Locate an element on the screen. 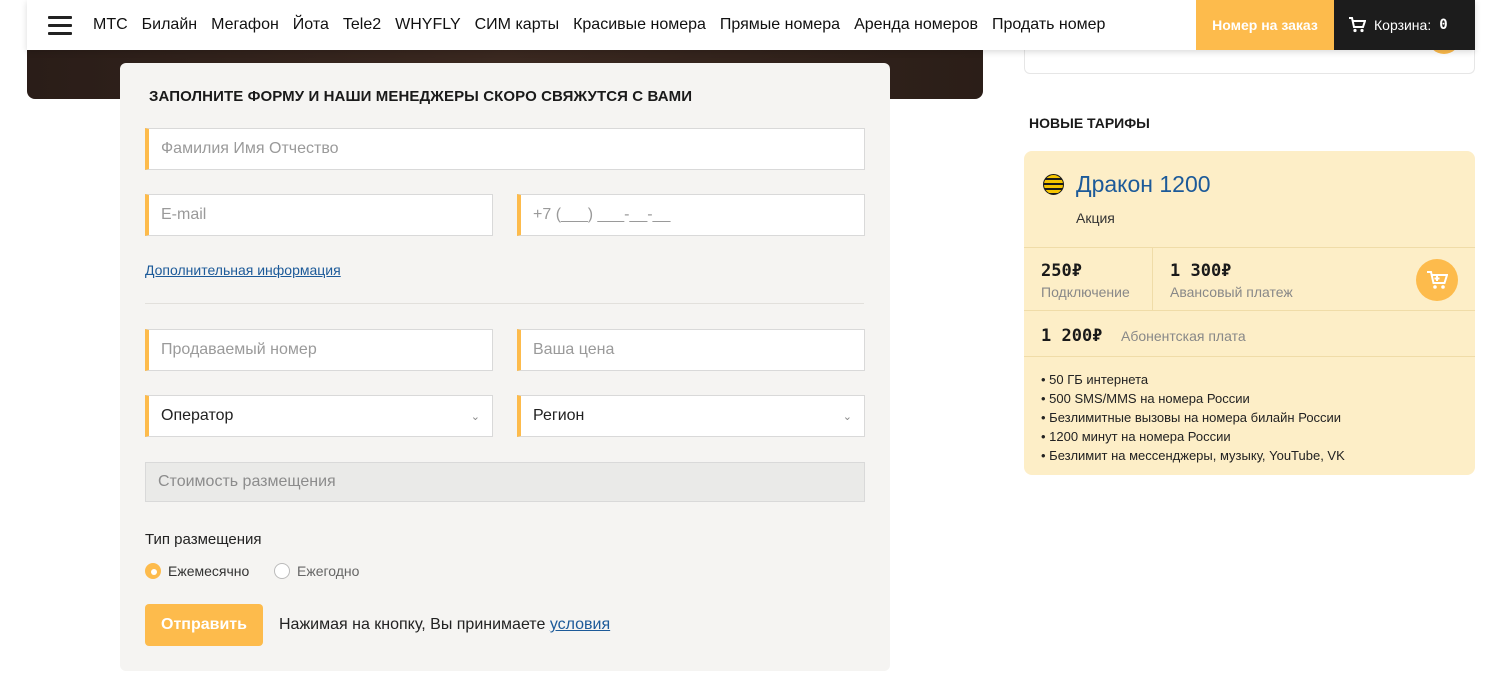  tariff-name: Дракон 1200 is located at coordinates (1143, 184).